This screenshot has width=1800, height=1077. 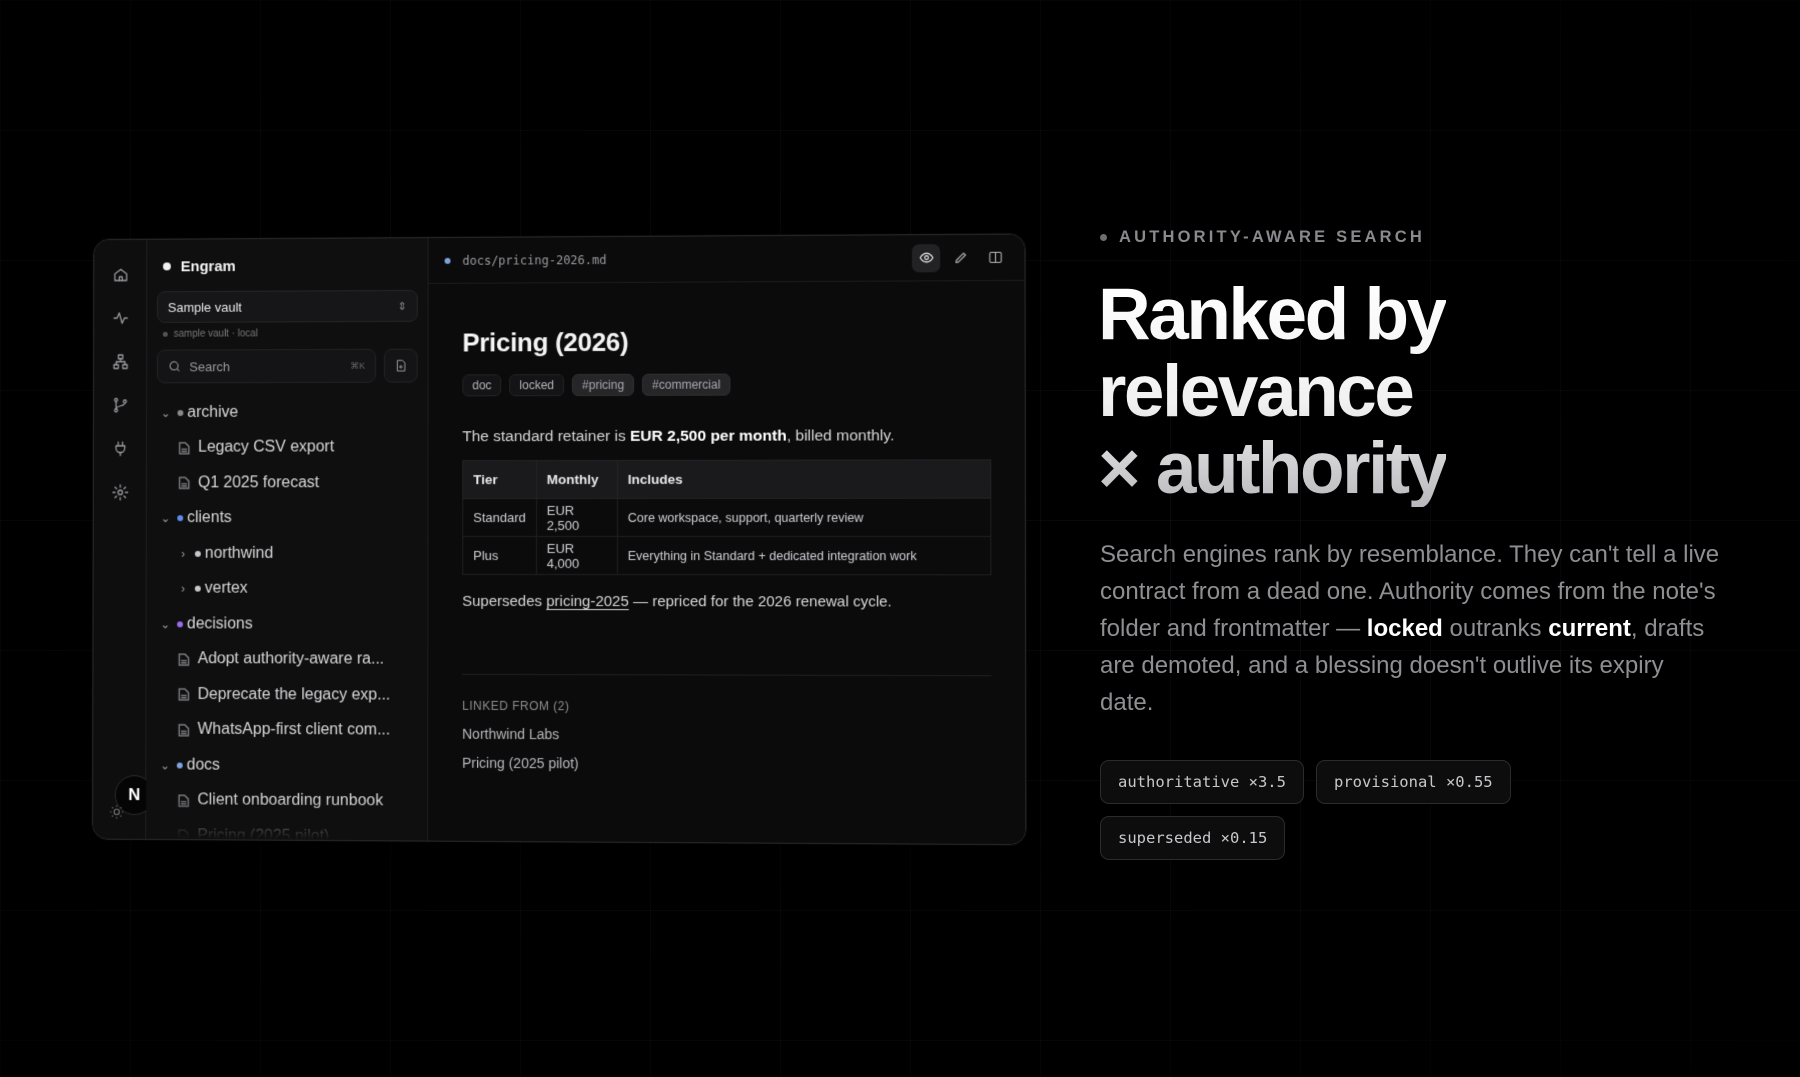 I want to click on new-note-button, so click(x=400, y=365).